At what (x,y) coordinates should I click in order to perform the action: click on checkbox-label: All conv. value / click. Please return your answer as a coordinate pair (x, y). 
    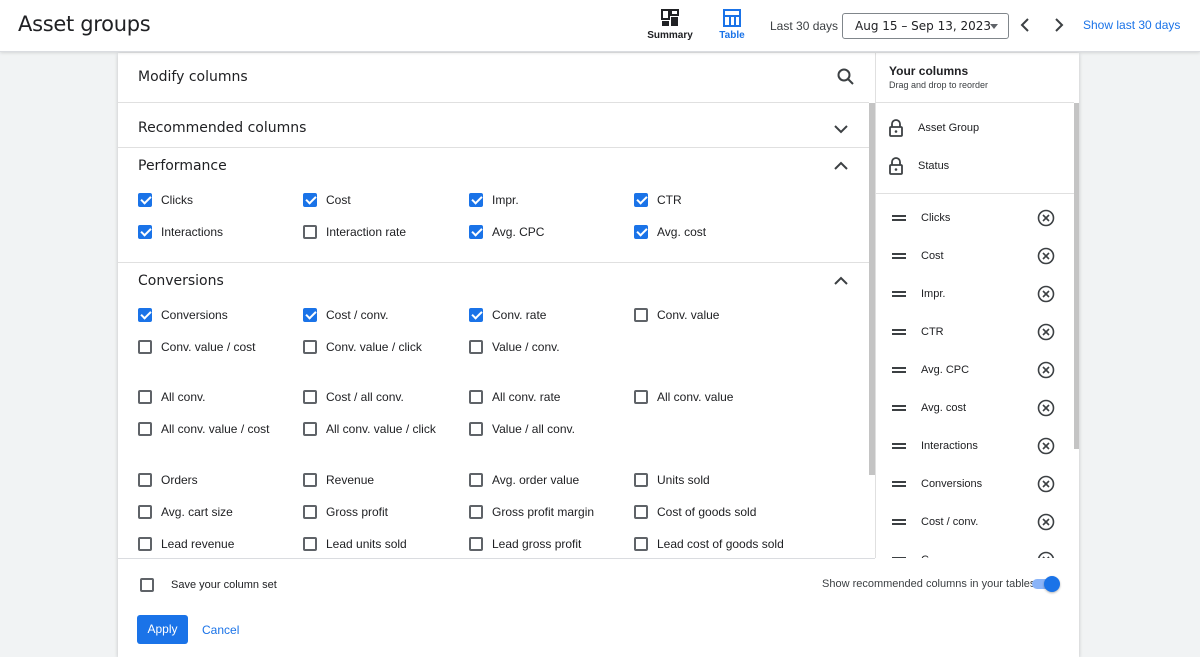
    Looking at the image, I should click on (381, 429).